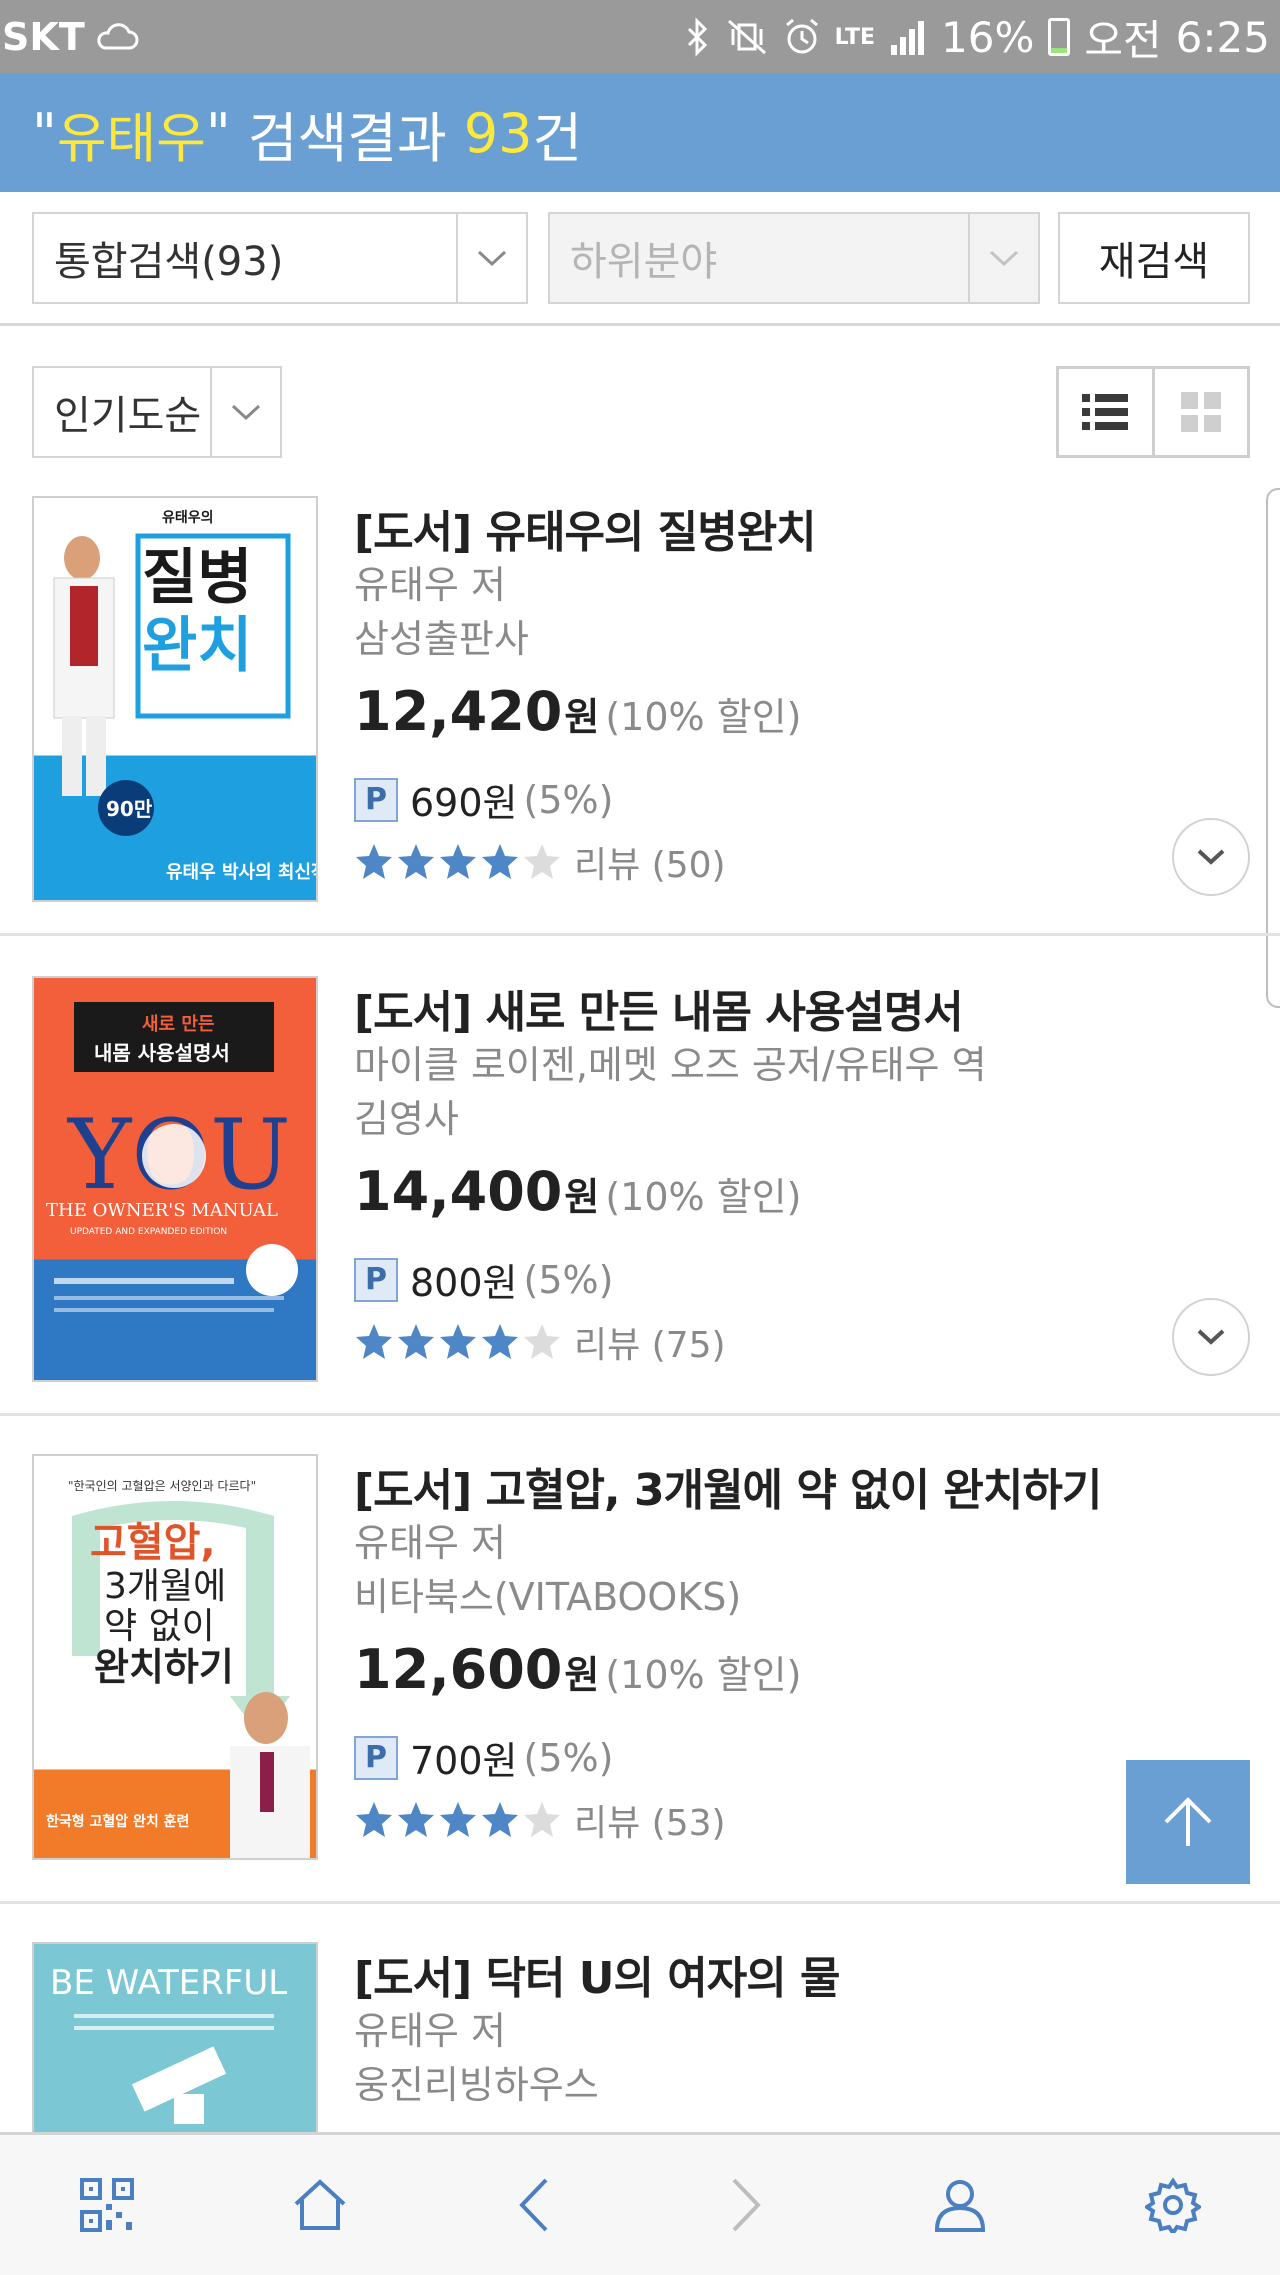 The image size is (1280, 2275). What do you see at coordinates (747, 37) in the screenshot?
I see `vibrate-mute-icon` at bounding box center [747, 37].